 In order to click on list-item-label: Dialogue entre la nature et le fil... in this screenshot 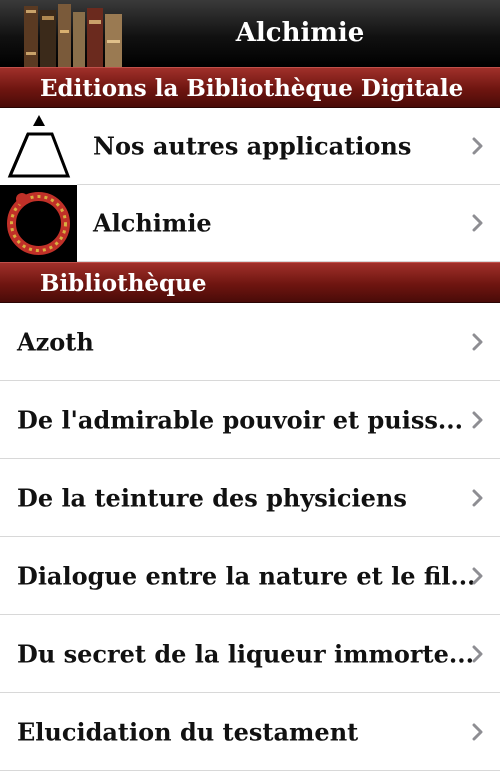, I will do `click(246, 575)`.